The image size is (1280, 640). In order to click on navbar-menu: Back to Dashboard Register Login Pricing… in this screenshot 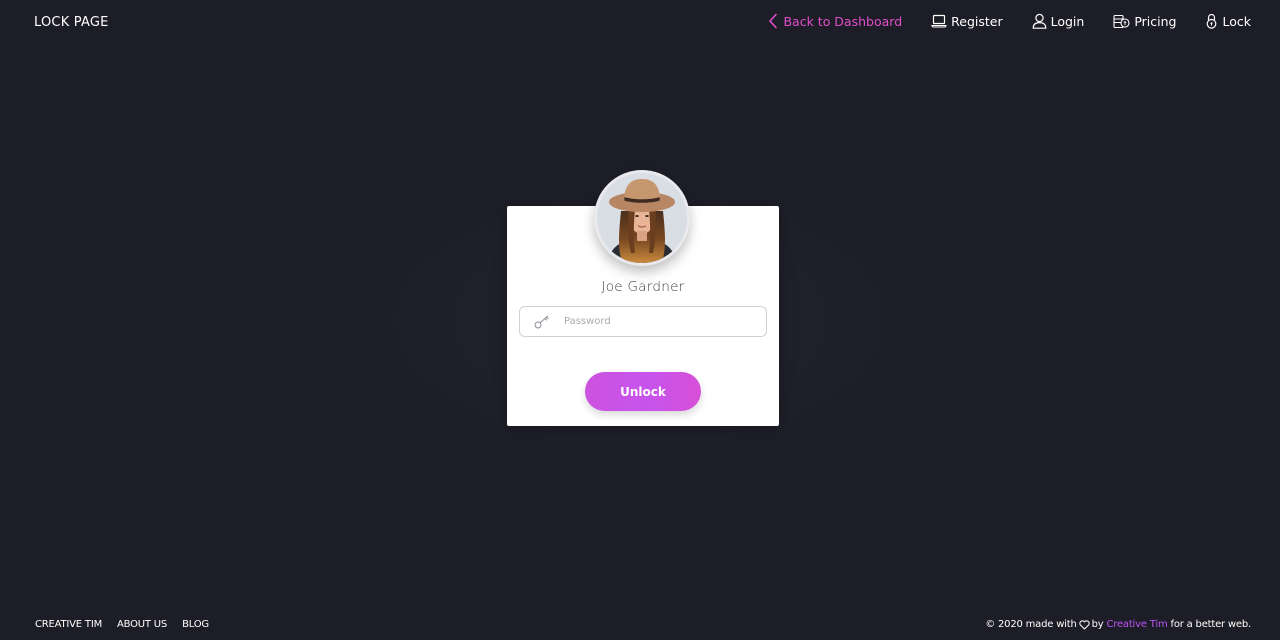, I will do `click(1009, 21)`.